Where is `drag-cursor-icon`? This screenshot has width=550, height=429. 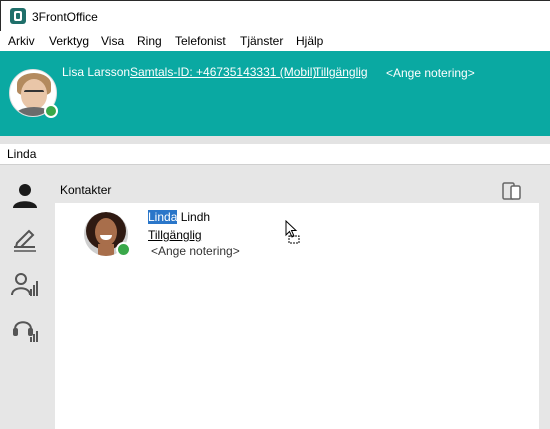 drag-cursor-icon is located at coordinates (293, 231).